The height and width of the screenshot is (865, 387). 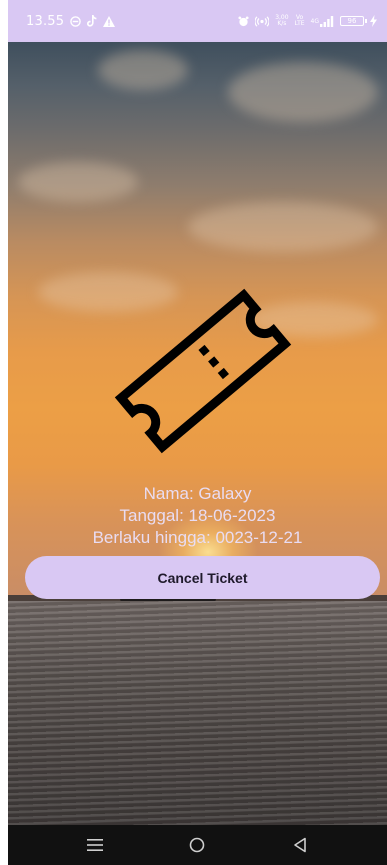 I want to click on home-icon, so click(x=197, y=845).